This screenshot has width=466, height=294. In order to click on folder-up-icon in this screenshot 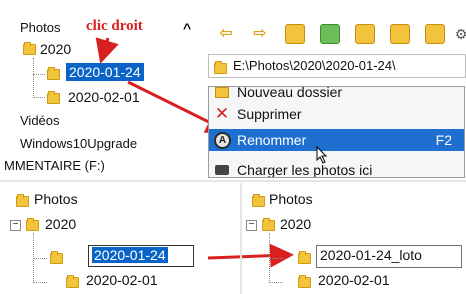, I will do `click(295, 34)`.